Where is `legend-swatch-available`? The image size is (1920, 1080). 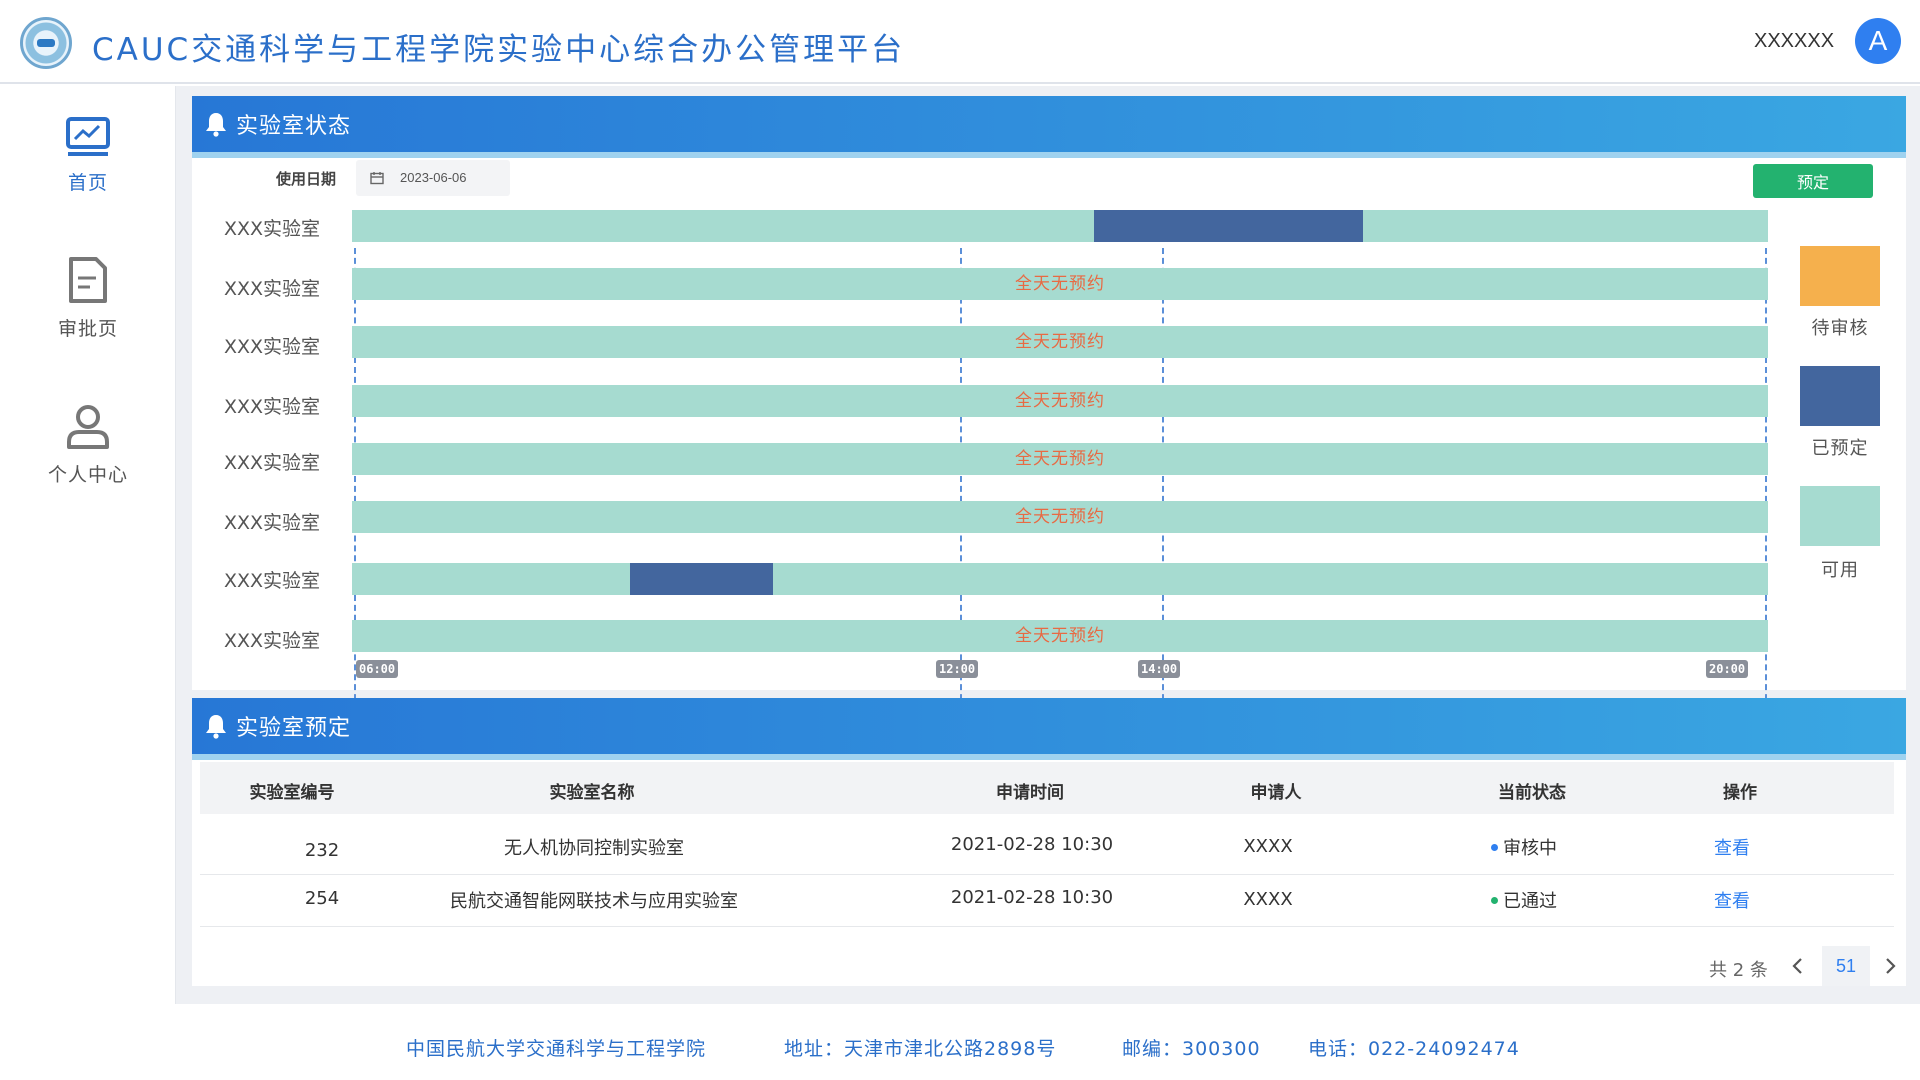 legend-swatch-available is located at coordinates (1840, 516).